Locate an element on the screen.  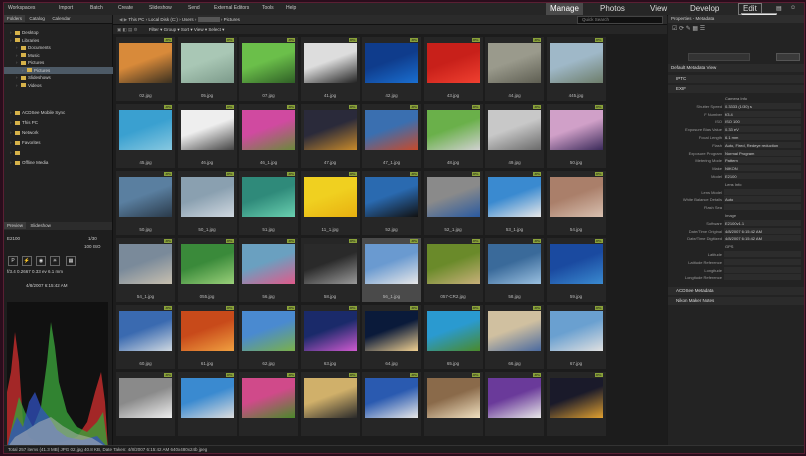
menu-send: Send is located at coordinates (194, 8).